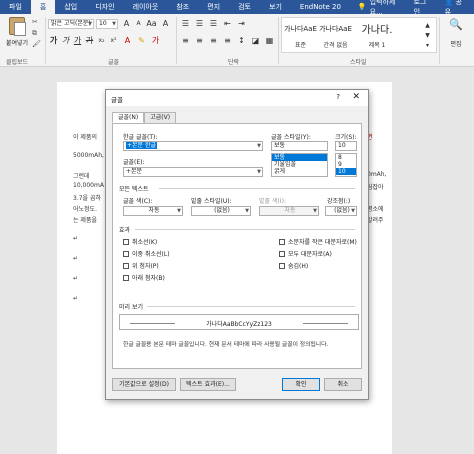  I want to click on doc-line: 10,000mA, so click(88, 185).